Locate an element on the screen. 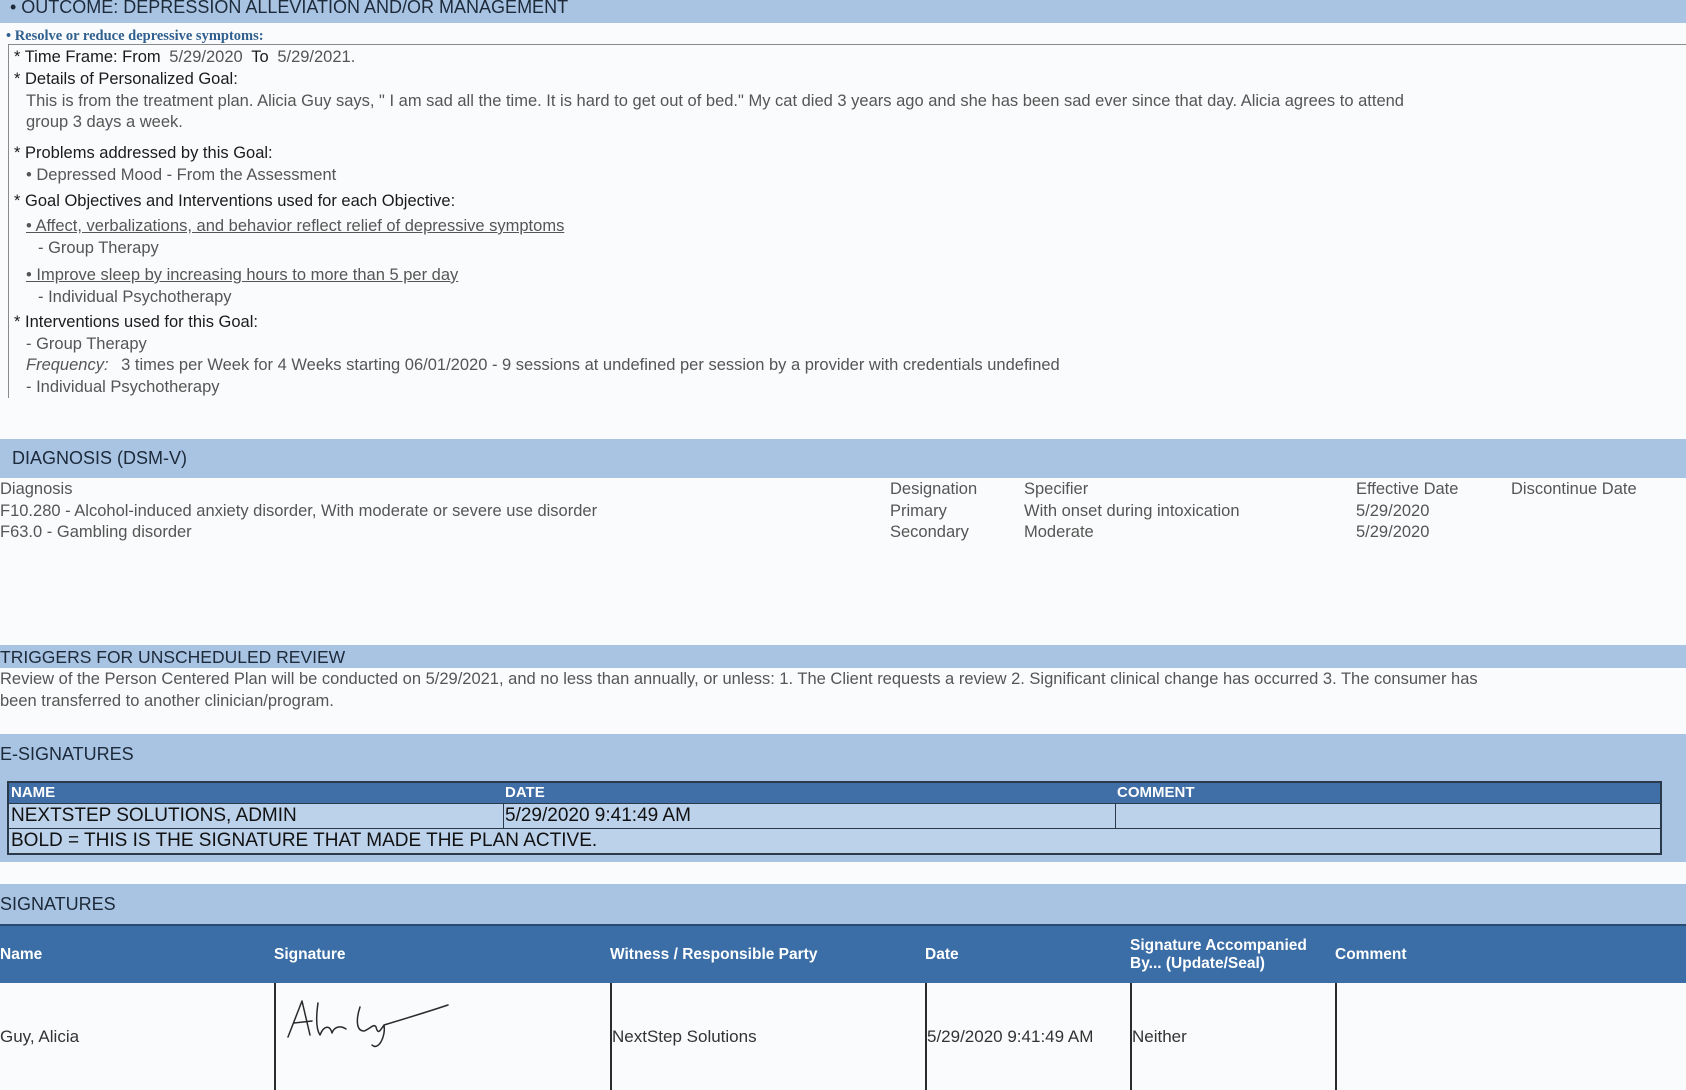 This screenshot has width=1686, height=1090. handwritten-signature is located at coordinates (368, 1024).